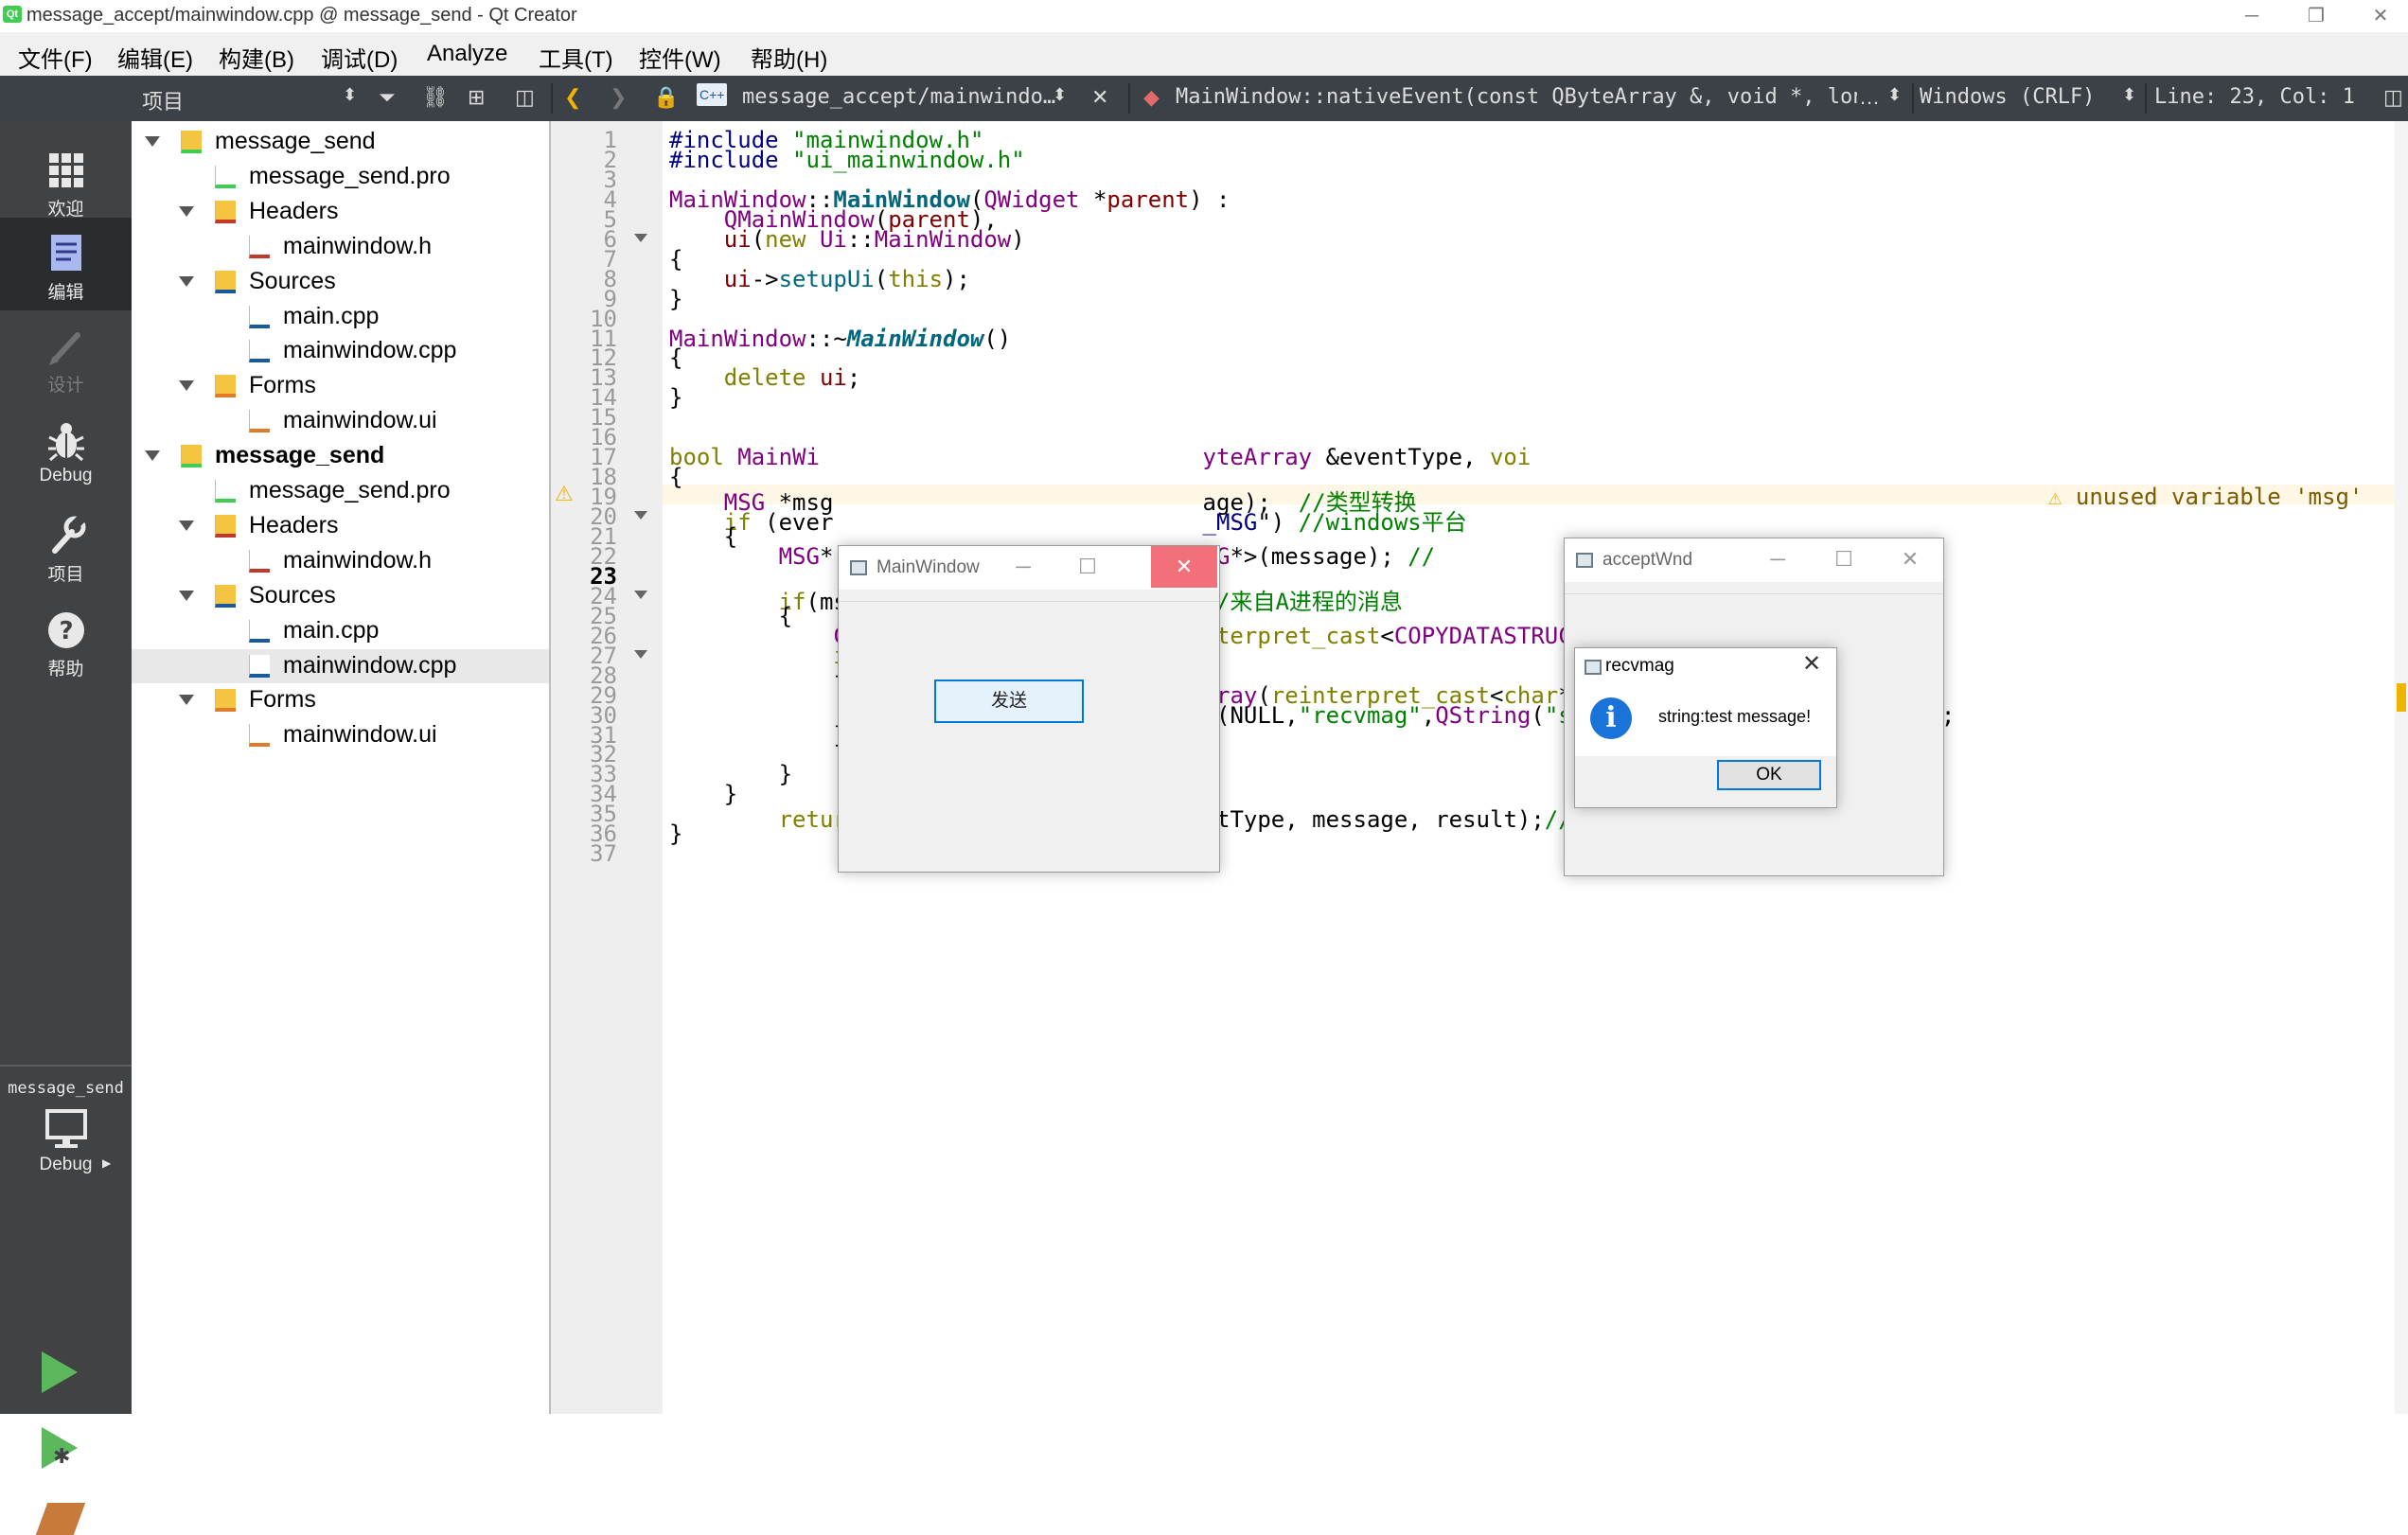 Image resolution: width=2408 pixels, height=1535 pixels. What do you see at coordinates (1769, 775) in the screenshot?
I see `ok-button: OK` at bounding box center [1769, 775].